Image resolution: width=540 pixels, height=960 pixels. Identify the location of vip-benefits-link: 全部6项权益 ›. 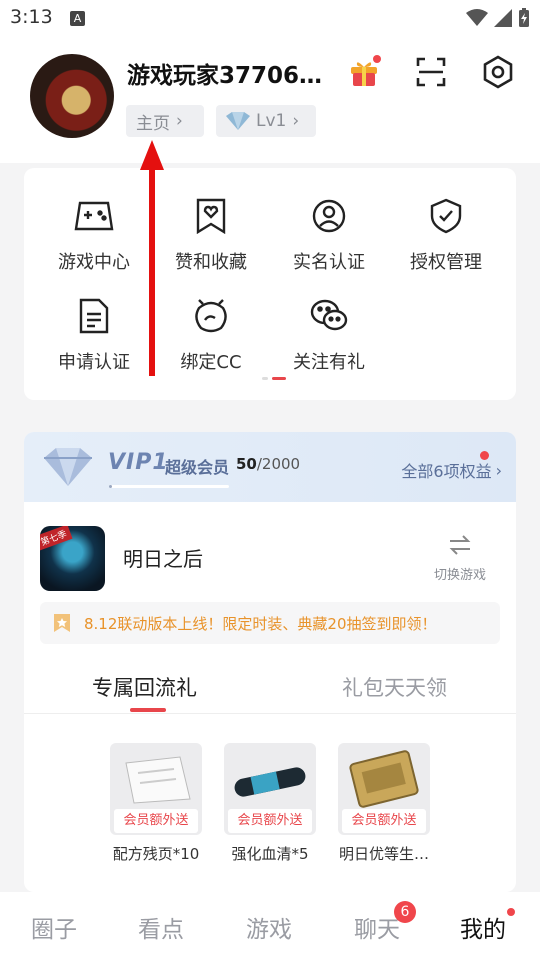
(451, 466).